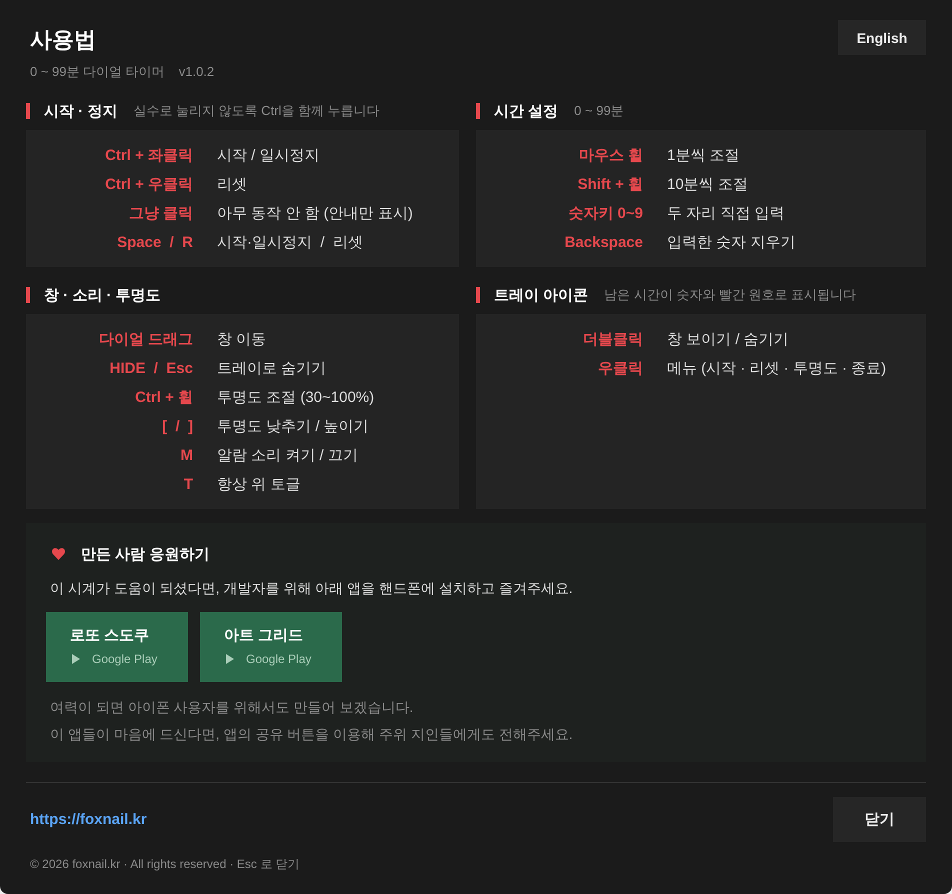 This screenshot has height=894, width=952. I want to click on shortcut-key: 더블클릭, so click(613, 340).